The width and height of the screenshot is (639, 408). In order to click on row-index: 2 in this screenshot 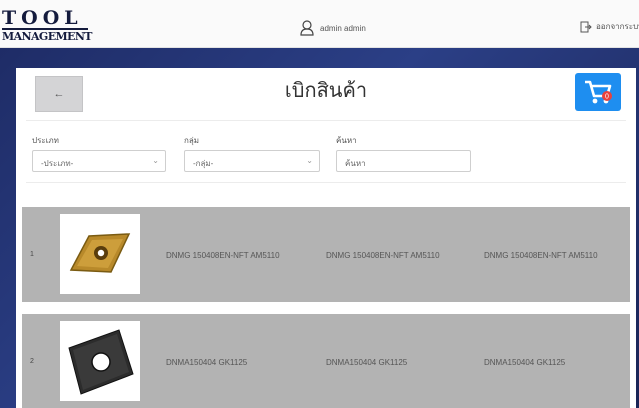, I will do `click(32, 361)`.